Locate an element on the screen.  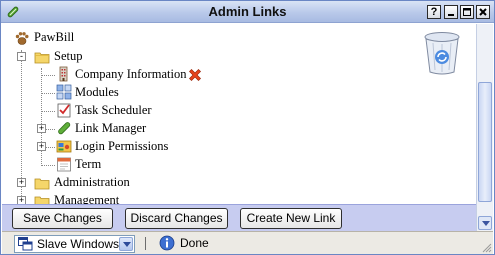
maximize-button is located at coordinates (467, 12).